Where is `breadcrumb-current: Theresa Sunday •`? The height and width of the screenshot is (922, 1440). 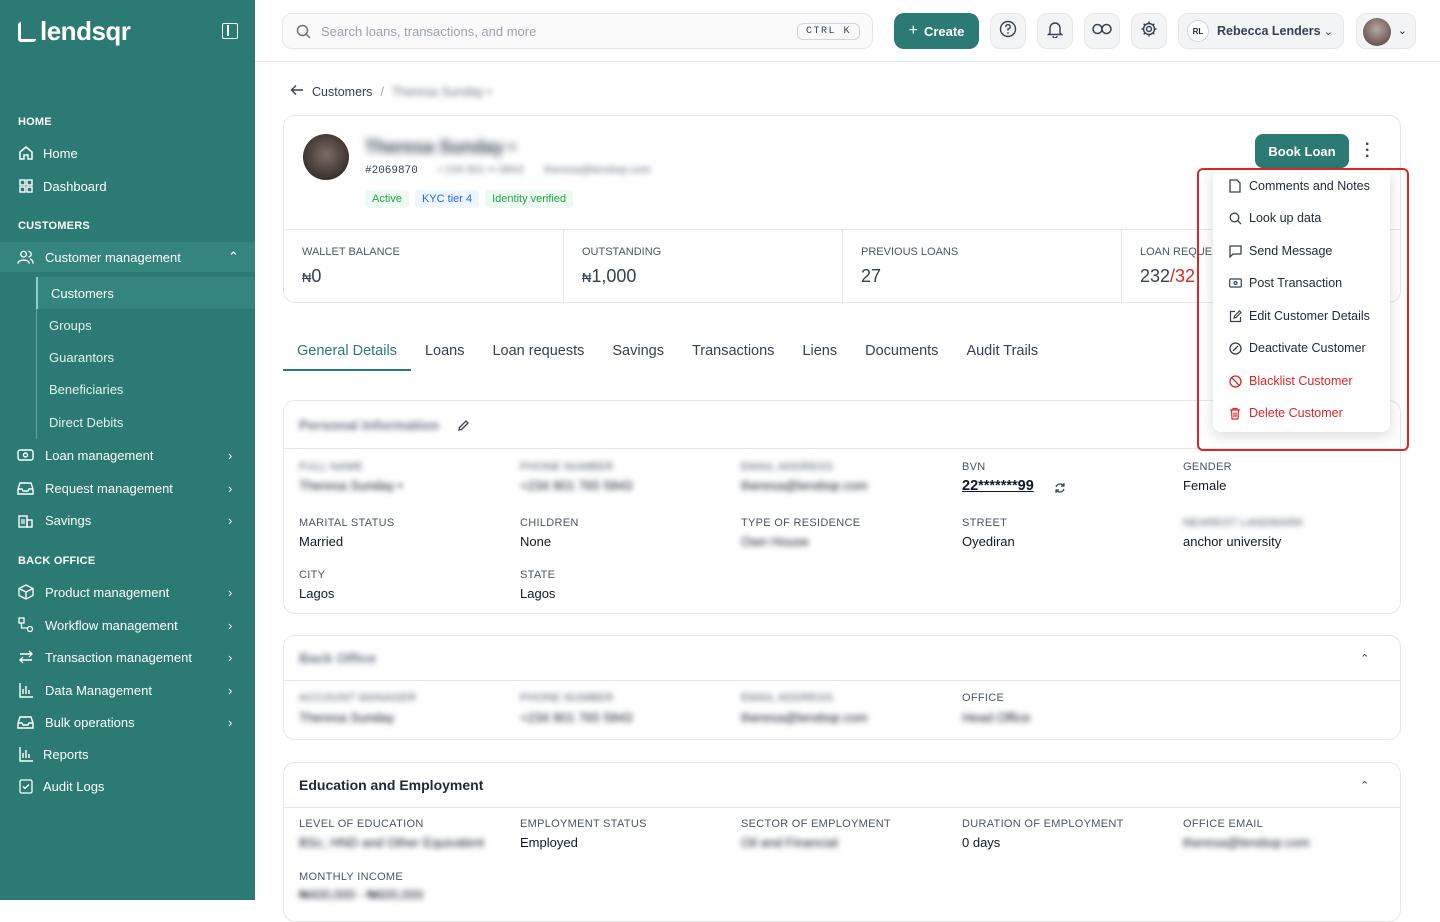 breadcrumb-current: Theresa Sunday • is located at coordinates (441, 91).